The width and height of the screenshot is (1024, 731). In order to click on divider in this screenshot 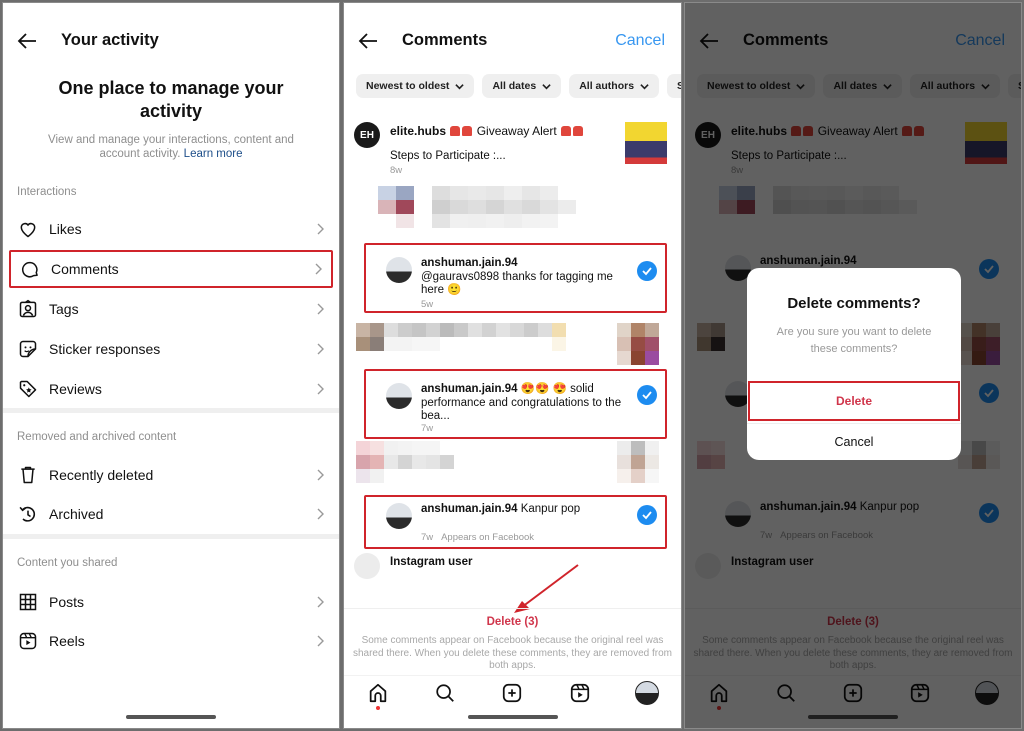, I will do `click(512, 608)`.